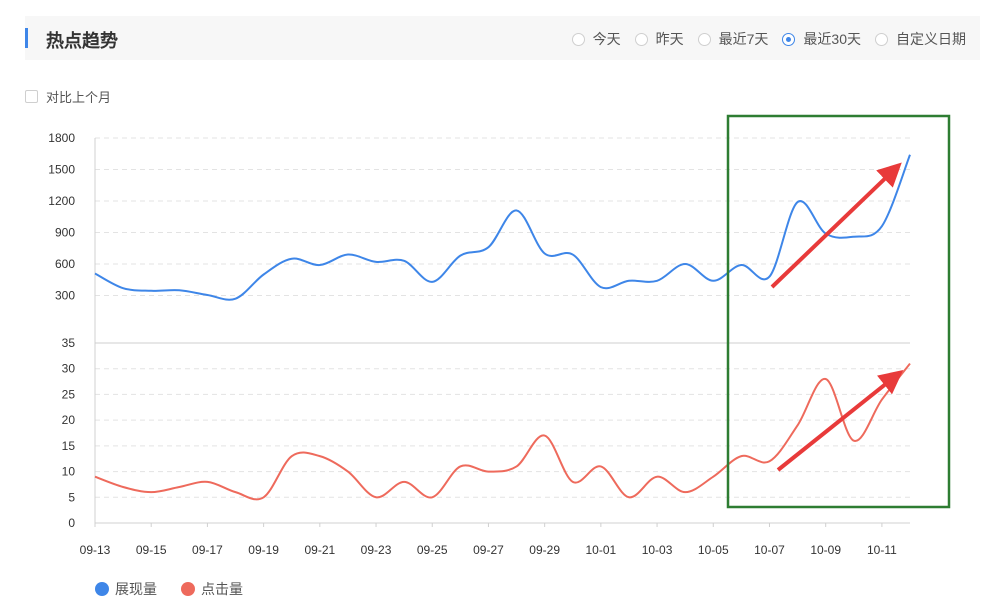 Image resolution: width=985 pixels, height=608 pixels. What do you see at coordinates (319, 550) in the screenshot?
I see `x-tick-label: 09-21` at bounding box center [319, 550].